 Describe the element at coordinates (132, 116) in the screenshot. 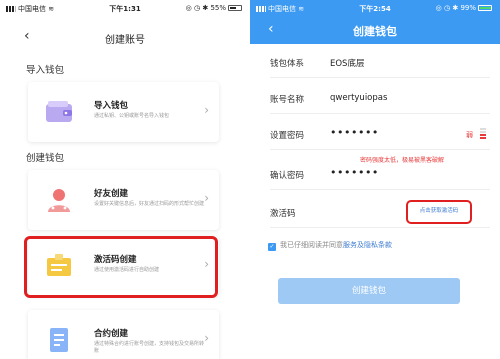

I see `card-subtitle: 通过私钥、公钥或账号名导入钱包` at that location.